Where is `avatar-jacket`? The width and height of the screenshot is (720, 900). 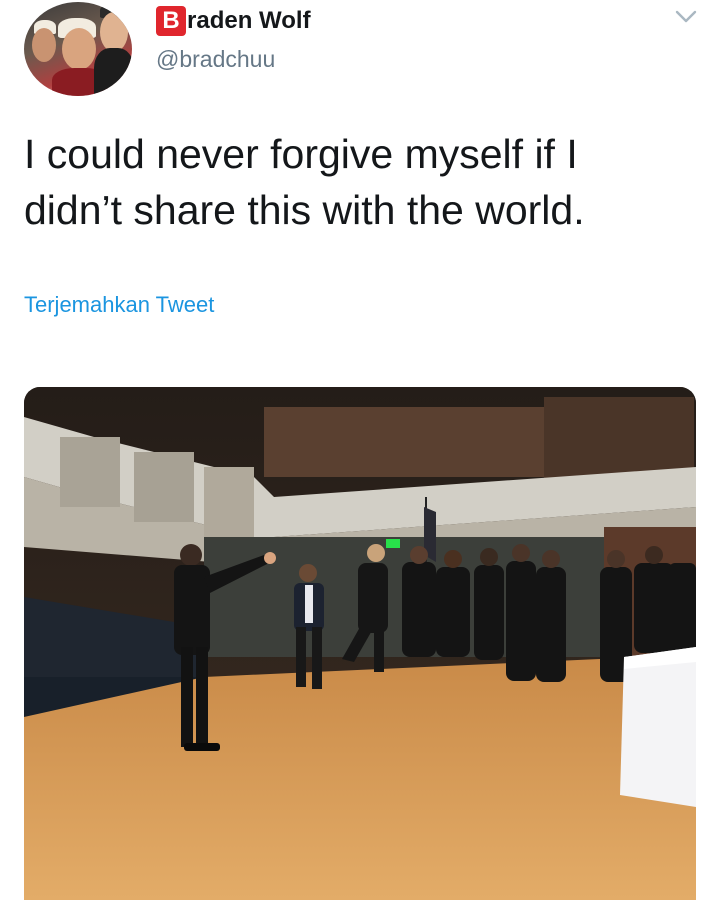
avatar-jacket is located at coordinates (113, 72).